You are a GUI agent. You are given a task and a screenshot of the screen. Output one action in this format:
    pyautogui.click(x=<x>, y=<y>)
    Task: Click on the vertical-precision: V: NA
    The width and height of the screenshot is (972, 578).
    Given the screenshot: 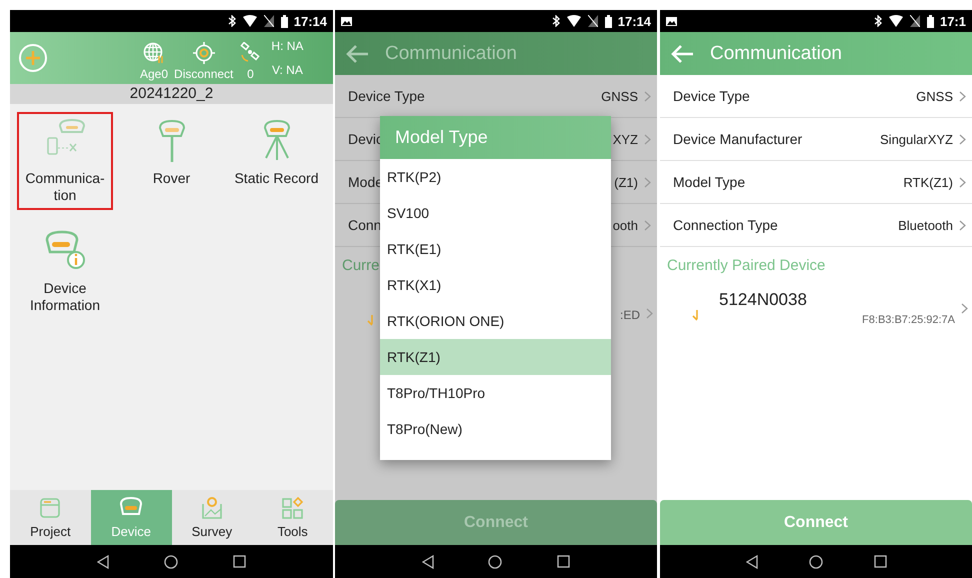 What is the action you would take?
    pyautogui.click(x=287, y=70)
    